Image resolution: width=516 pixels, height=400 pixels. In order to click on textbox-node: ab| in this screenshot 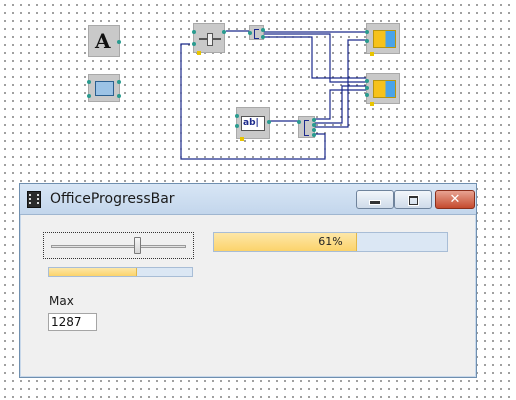, I will do `click(253, 124)`.